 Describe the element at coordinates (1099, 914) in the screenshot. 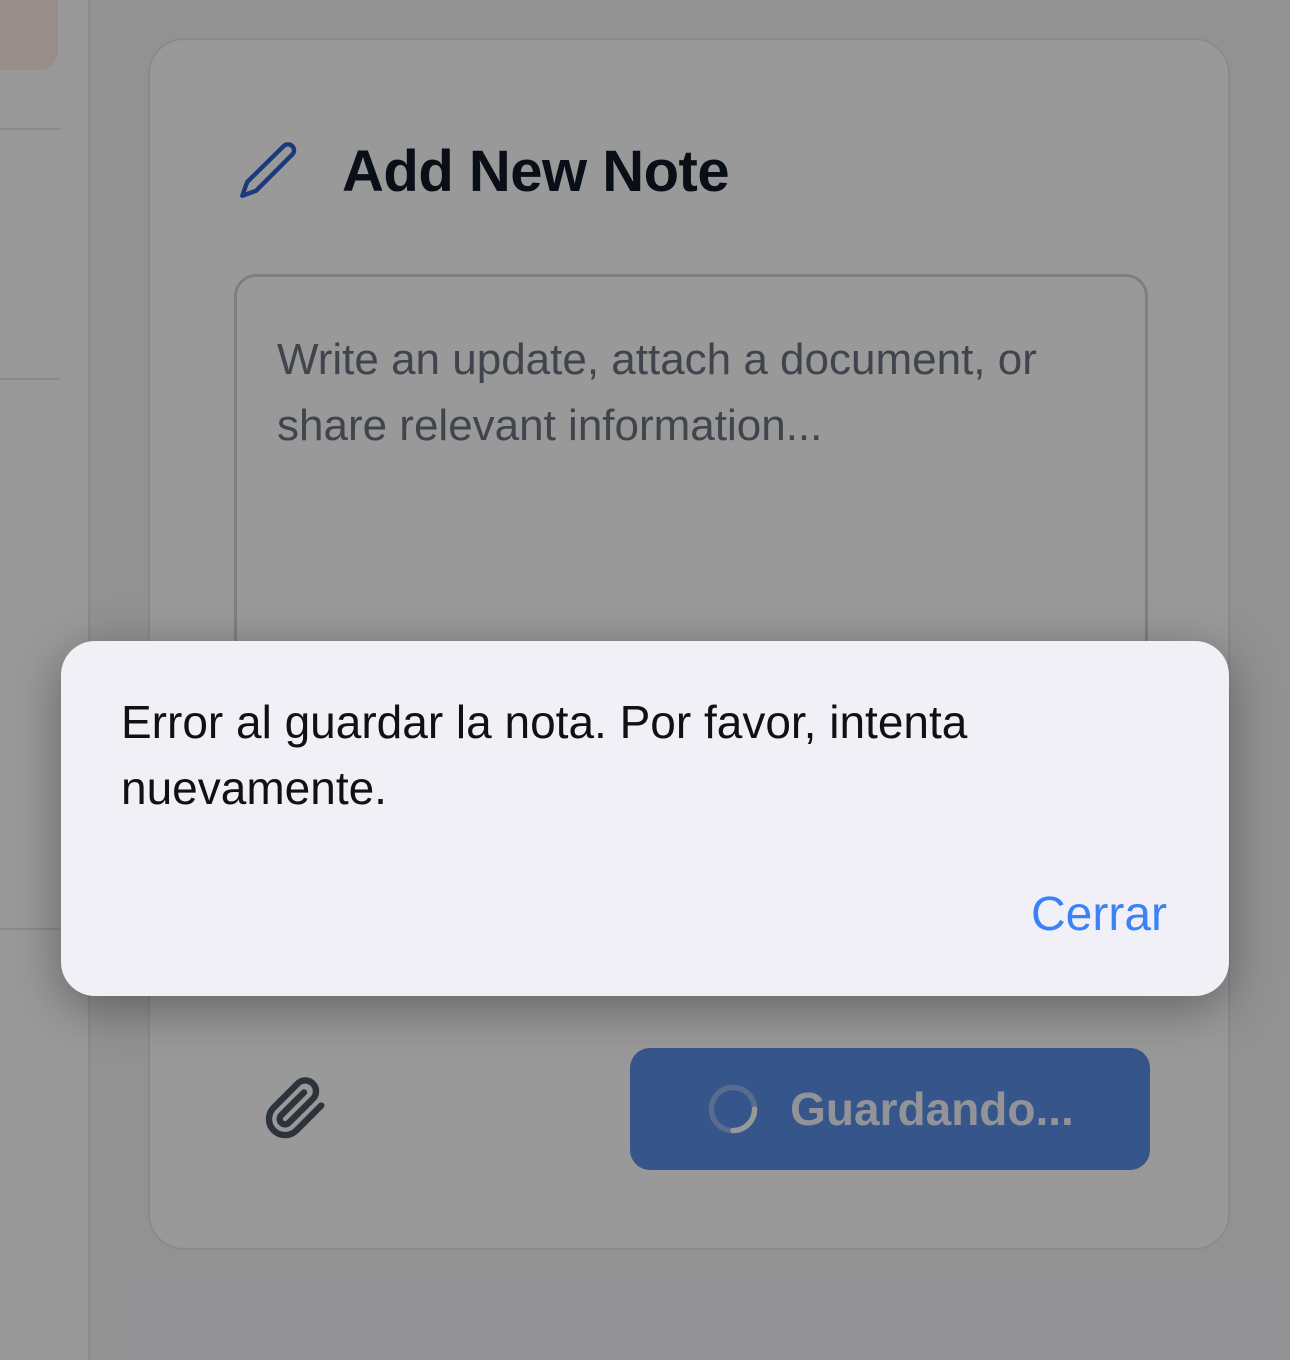

I see `close-button: Cerrar` at that location.